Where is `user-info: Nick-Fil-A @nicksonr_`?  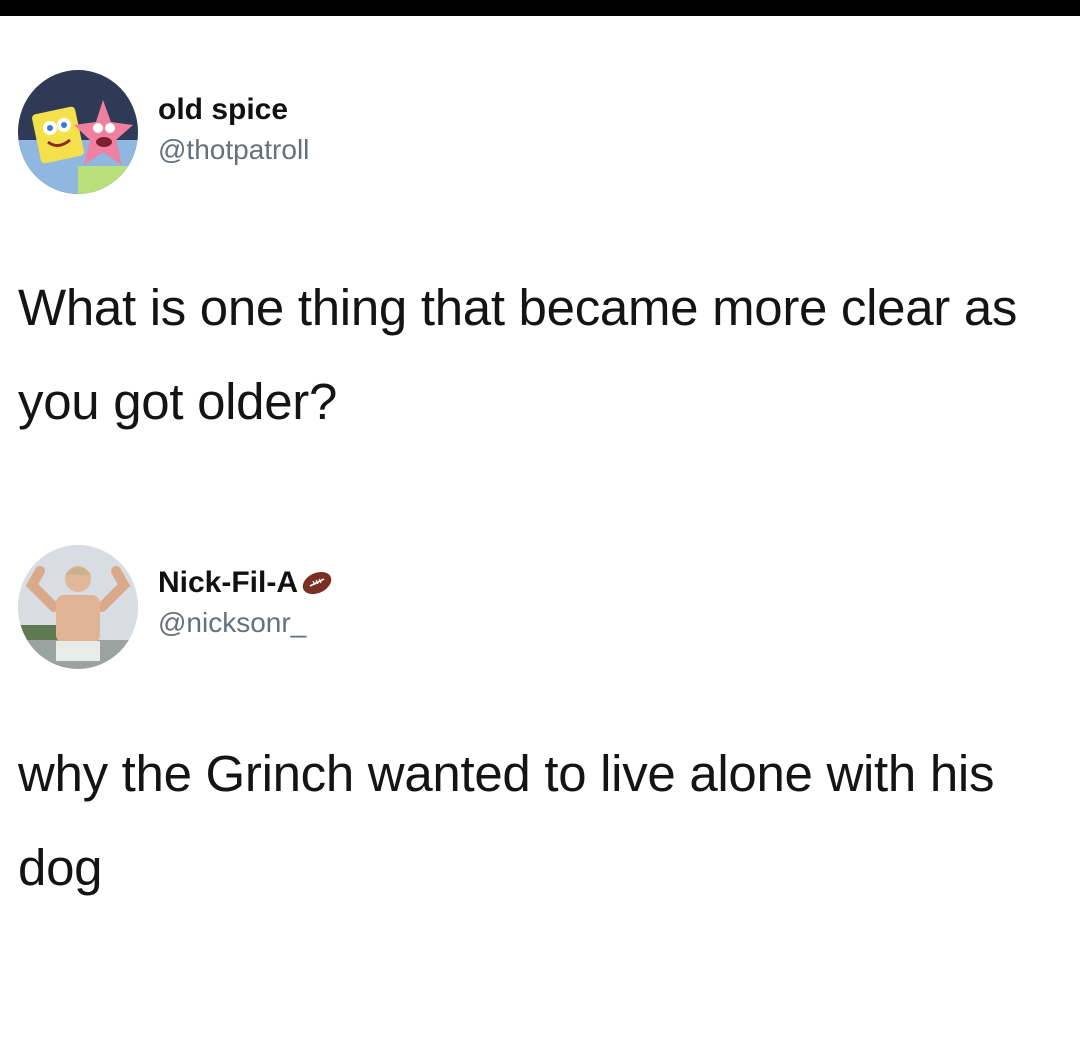 user-info: Nick-Fil-A @nicksonr_ is located at coordinates (246, 603).